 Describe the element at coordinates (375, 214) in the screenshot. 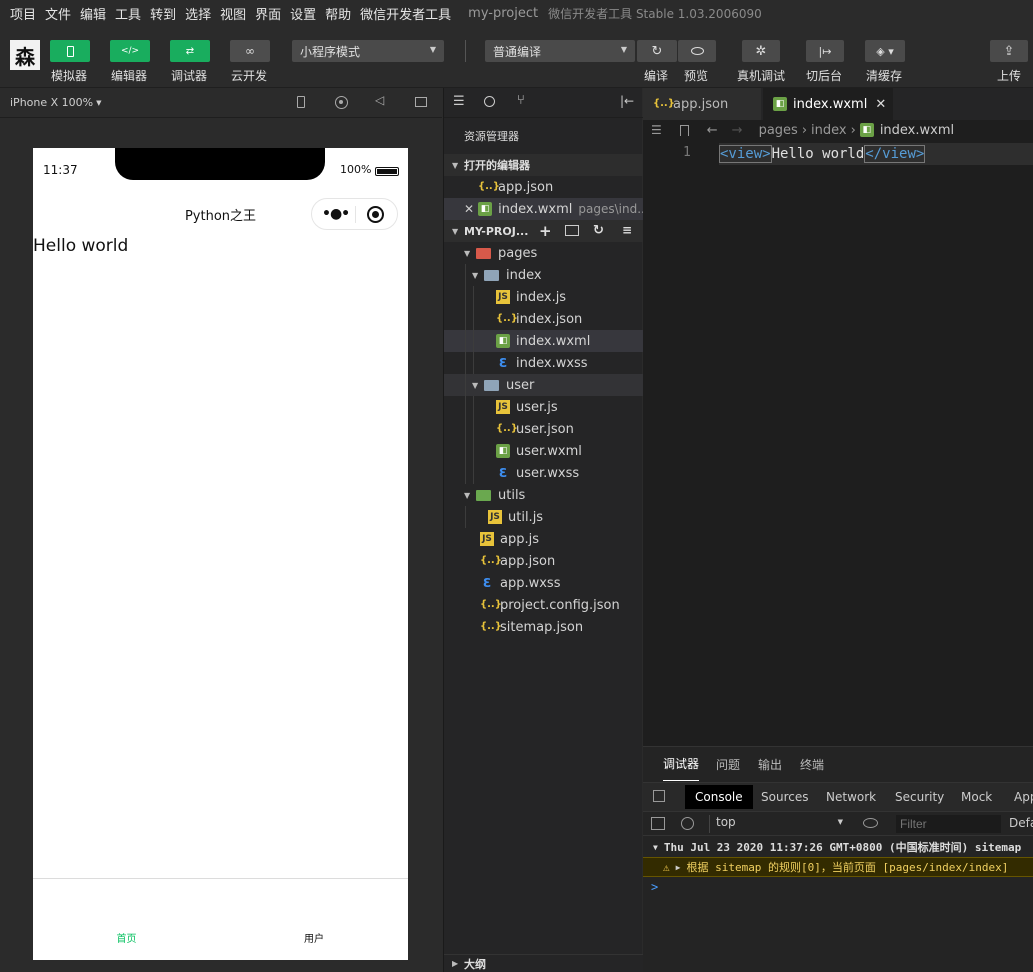

I see `close-miniprogram-icon` at that location.